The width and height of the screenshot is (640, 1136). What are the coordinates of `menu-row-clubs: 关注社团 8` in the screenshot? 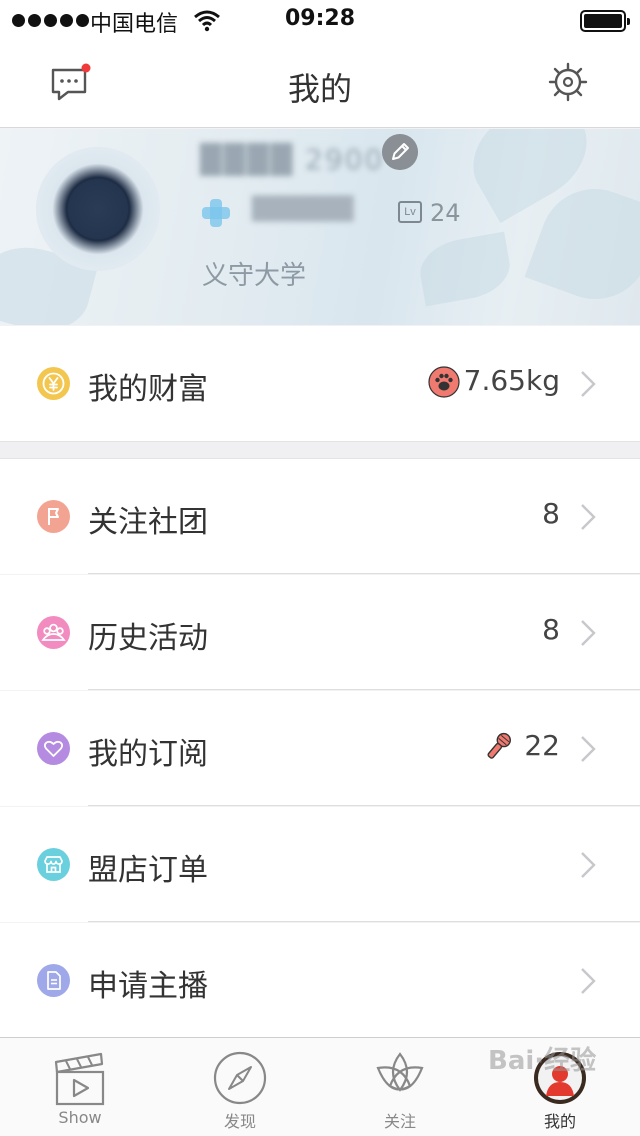 It's located at (320, 516).